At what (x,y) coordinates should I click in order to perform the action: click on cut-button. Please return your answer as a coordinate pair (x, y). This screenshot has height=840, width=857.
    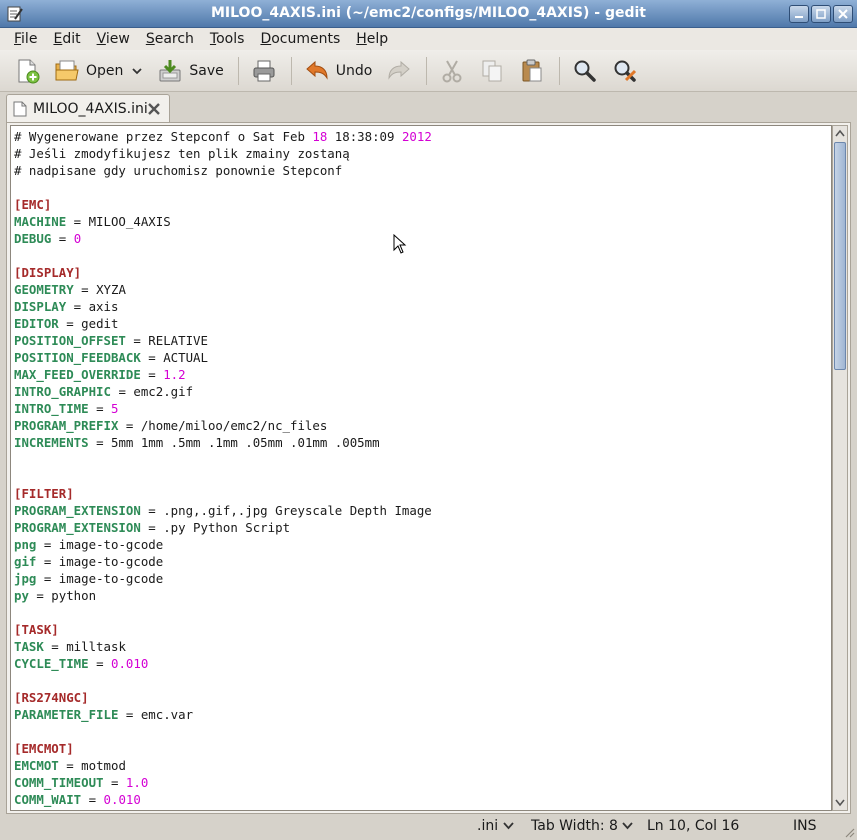
    Looking at the image, I should click on (452, 71).